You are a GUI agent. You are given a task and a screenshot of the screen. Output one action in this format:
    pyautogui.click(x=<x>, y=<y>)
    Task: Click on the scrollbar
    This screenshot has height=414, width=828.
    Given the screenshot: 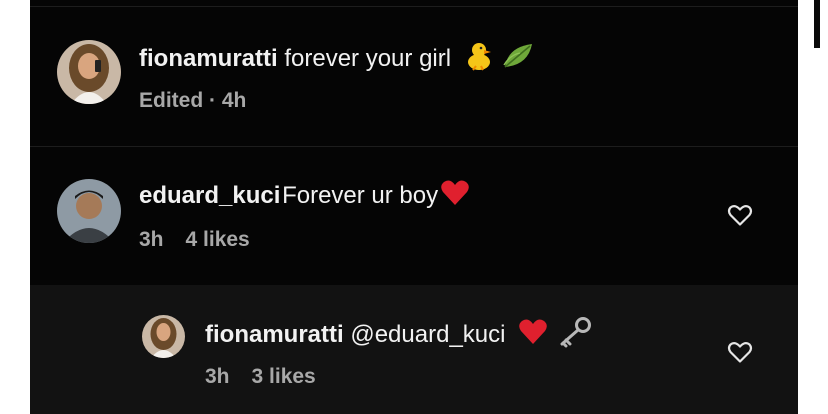 What is the action you would take?
    pyautogui.click(x=817, y=24)
    